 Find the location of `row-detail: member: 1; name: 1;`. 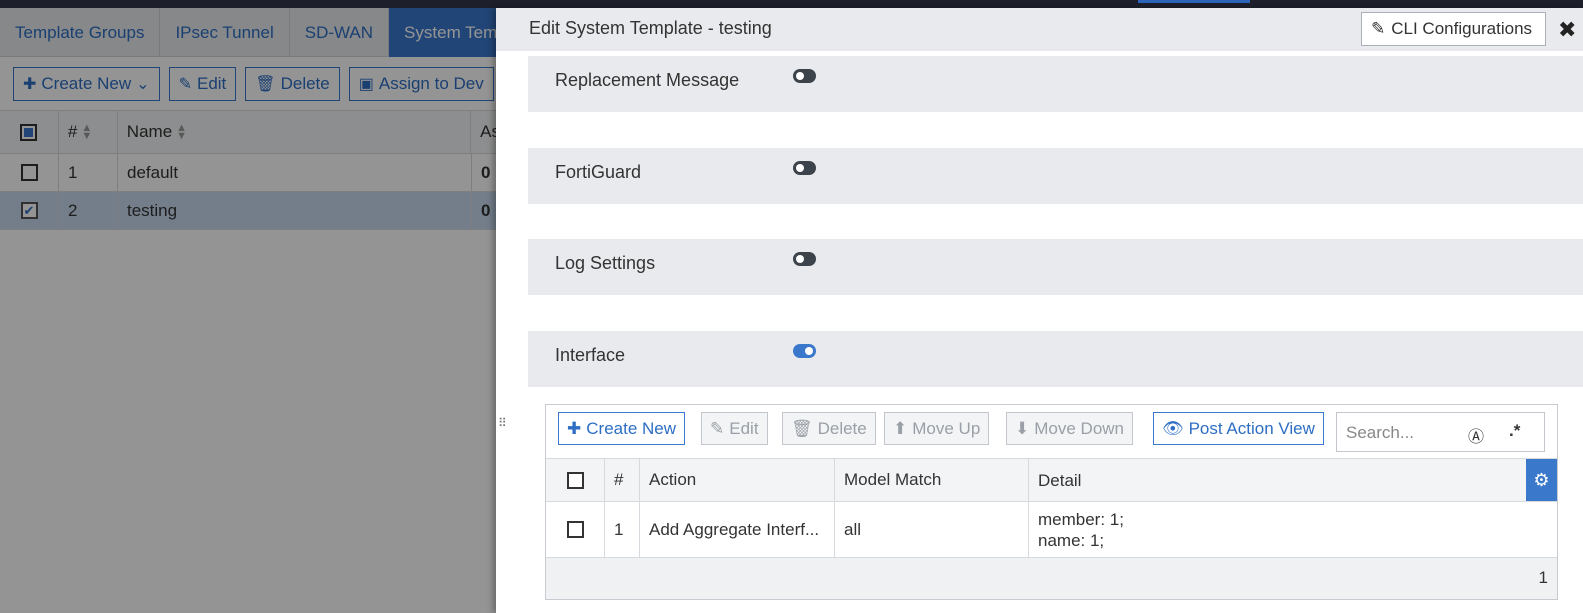

row-detail: member: 1; name: 1; is located at coordinates (1293, 529).